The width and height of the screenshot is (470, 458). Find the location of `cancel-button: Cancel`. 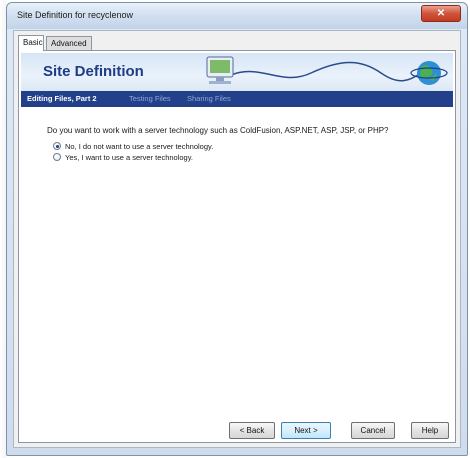

cancel-button: Cancel is located at coordinates (373, 430).